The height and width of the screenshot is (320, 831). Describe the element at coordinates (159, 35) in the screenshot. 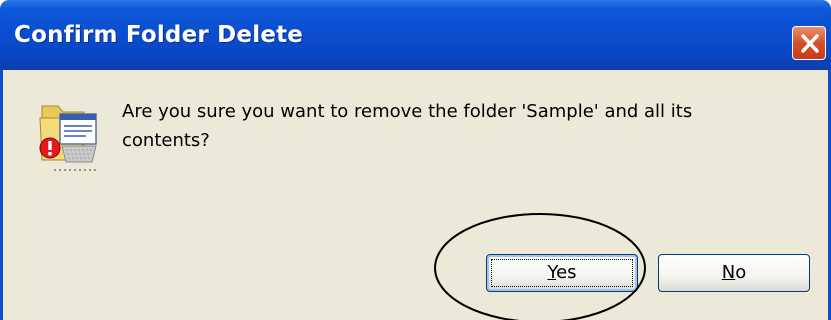

I see `dialog-title: Confirm Folder Delete` at that location.